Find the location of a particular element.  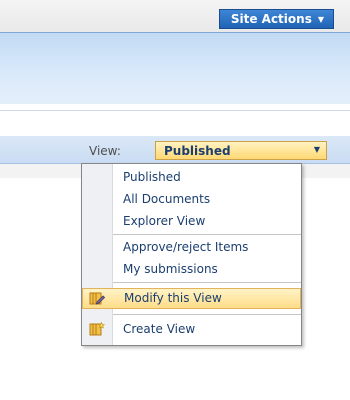

menu-item-approve-reject-items: Approve/reject Items is located at coordinates (191, 247).